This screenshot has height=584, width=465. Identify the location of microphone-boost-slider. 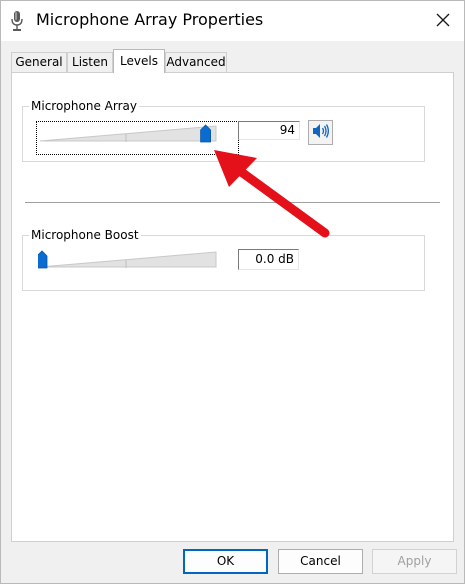
(138, 263).